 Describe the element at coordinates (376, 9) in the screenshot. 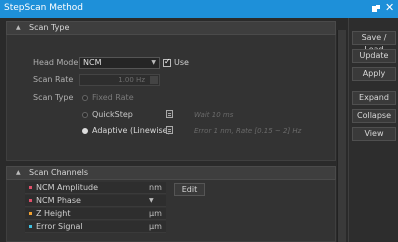

I see `pin-icon` at that location.